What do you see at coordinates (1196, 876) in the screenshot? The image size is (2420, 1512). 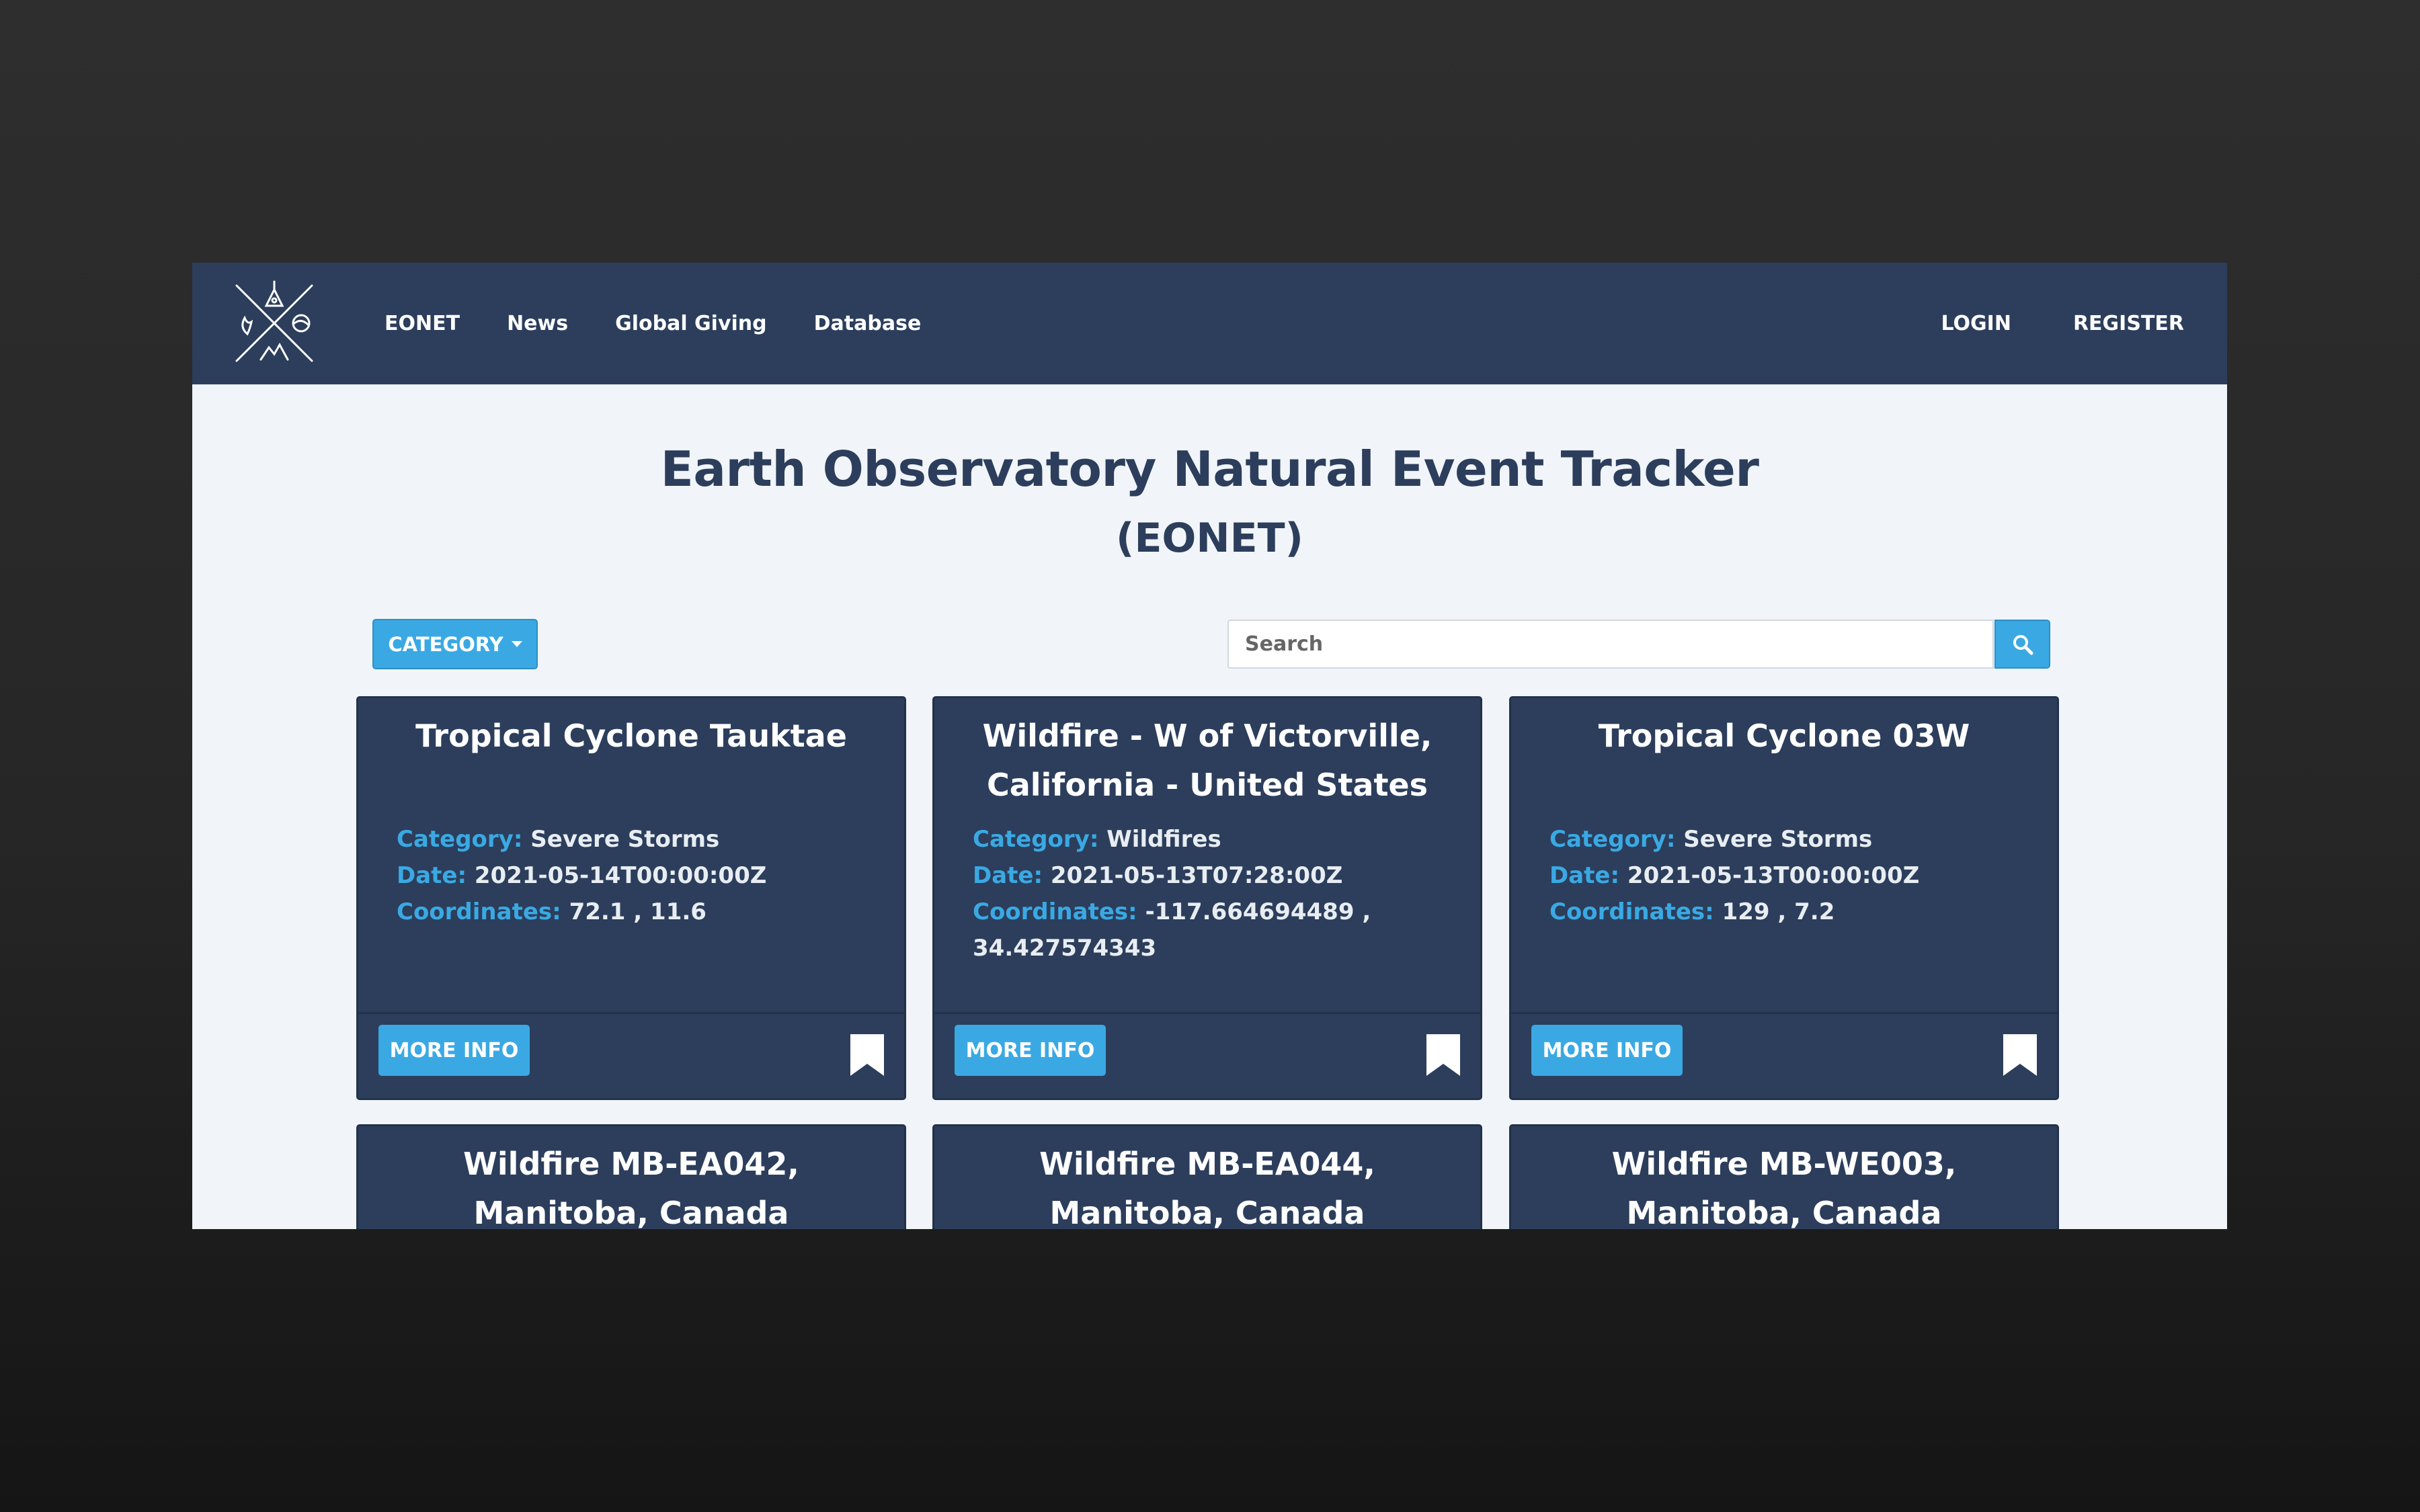 I see `date-value: 2021-05-13T07:28:00Z` at bounding box center [1196, 876].